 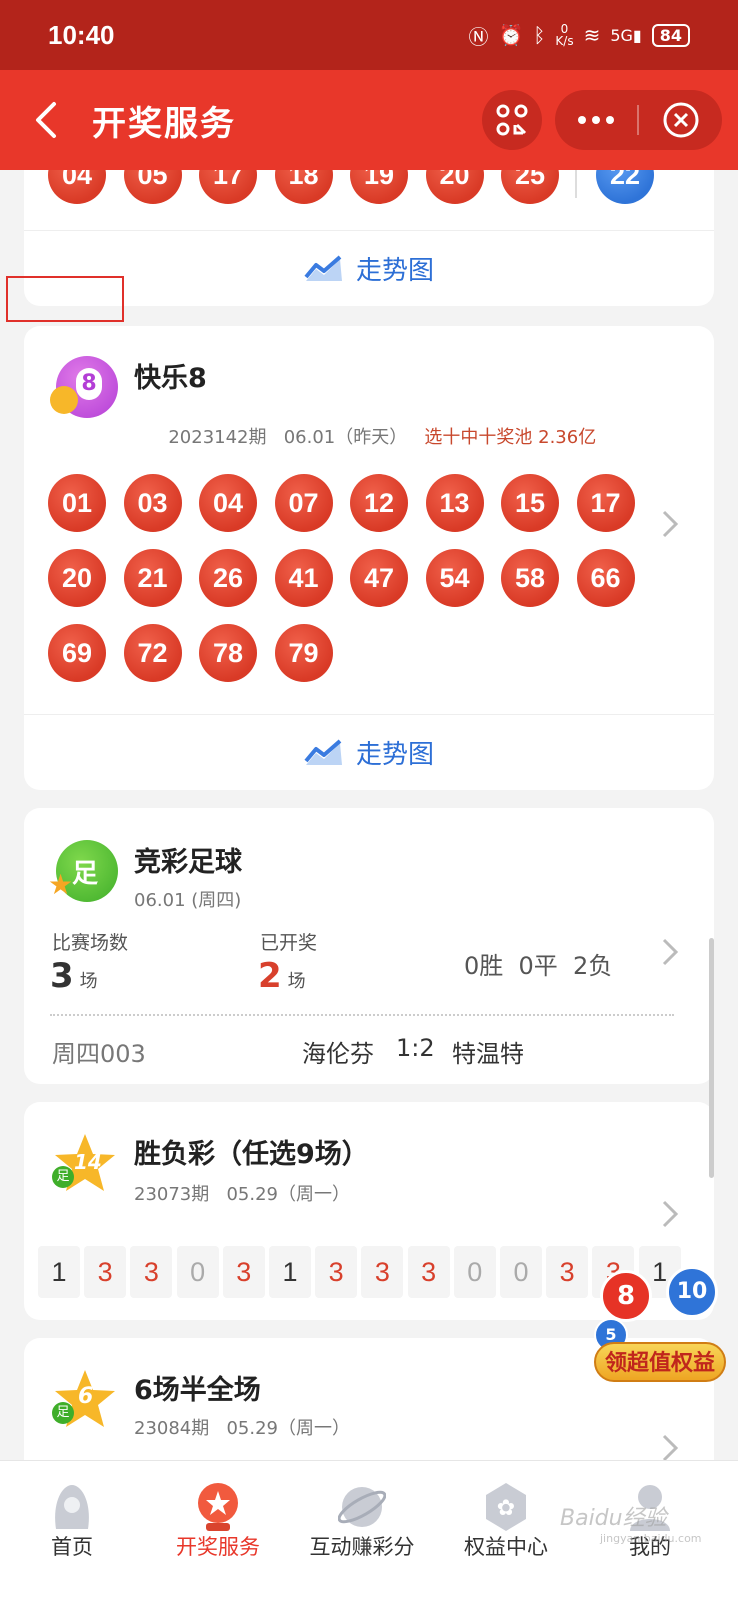 I want to click on drawn-unit: 场, so click(x=296, y=981).